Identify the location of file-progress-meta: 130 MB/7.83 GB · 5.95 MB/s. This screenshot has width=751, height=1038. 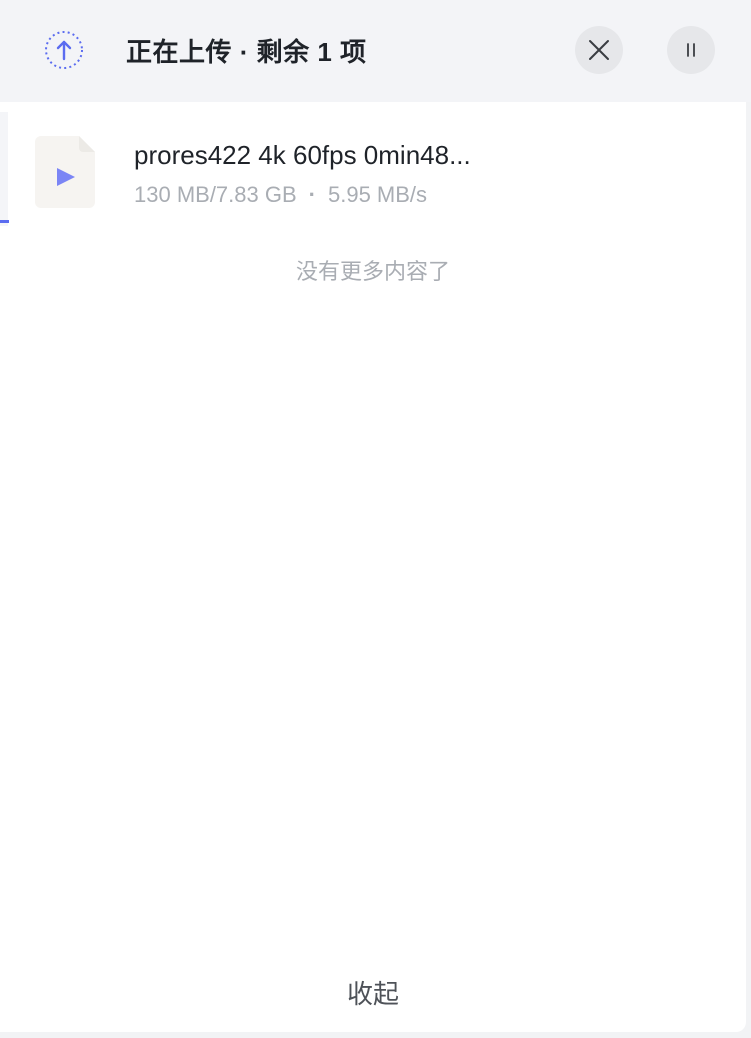
(280, 195).